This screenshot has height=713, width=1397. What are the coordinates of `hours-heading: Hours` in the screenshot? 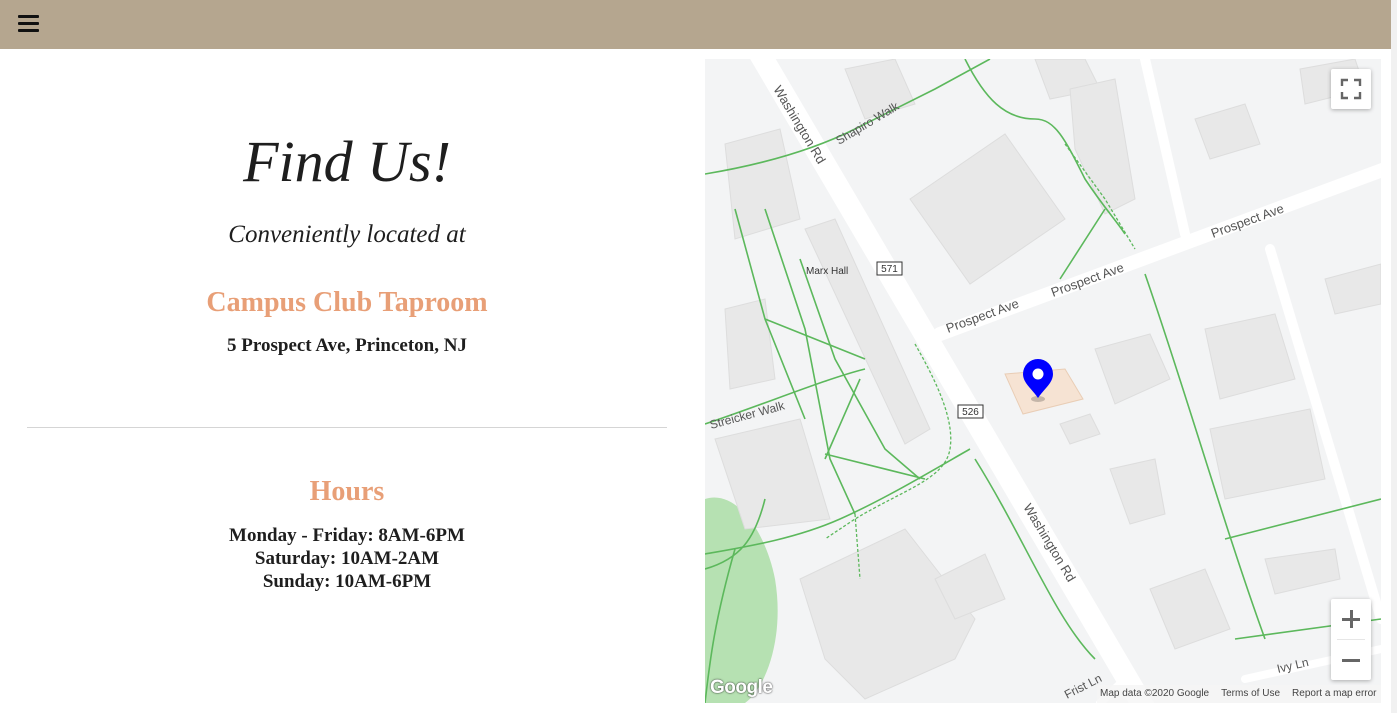 It's located at (347, 491).